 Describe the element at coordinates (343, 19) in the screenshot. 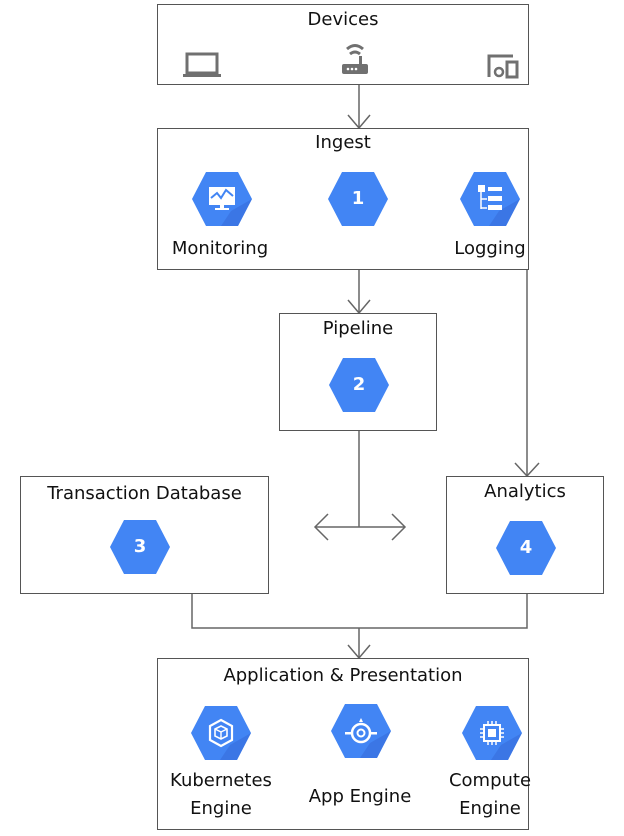

I see `devices-title: Devices` at that location.